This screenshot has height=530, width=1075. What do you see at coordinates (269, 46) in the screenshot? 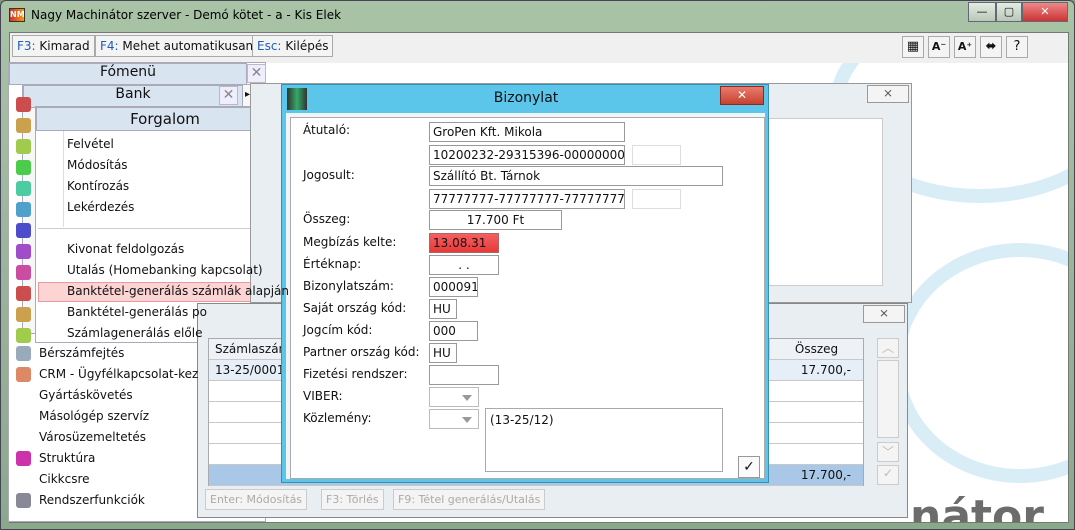
I see `shortcut-key: Esc:` at bounding box center [269, 46].